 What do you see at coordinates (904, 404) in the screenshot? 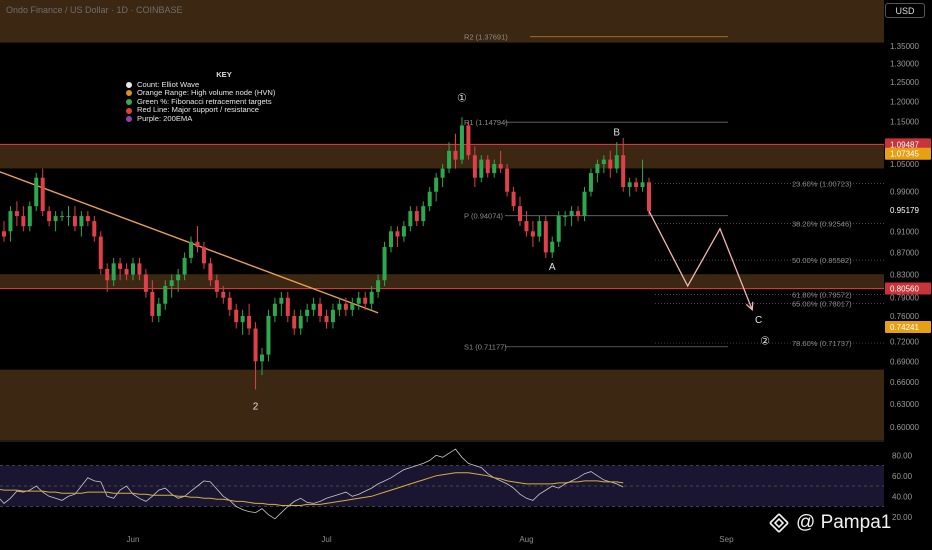
I see `price-tick-label: 0.63000` at bounding box center [904, 404].